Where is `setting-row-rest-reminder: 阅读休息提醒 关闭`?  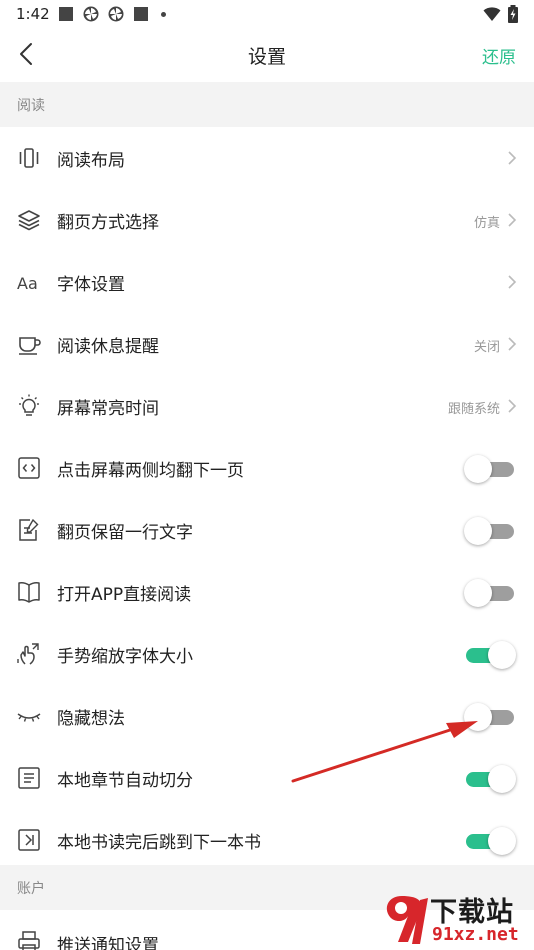 setting-row-rest-reminder: 阅读休息提醒 关闭 is located at coordinates (267, 344).